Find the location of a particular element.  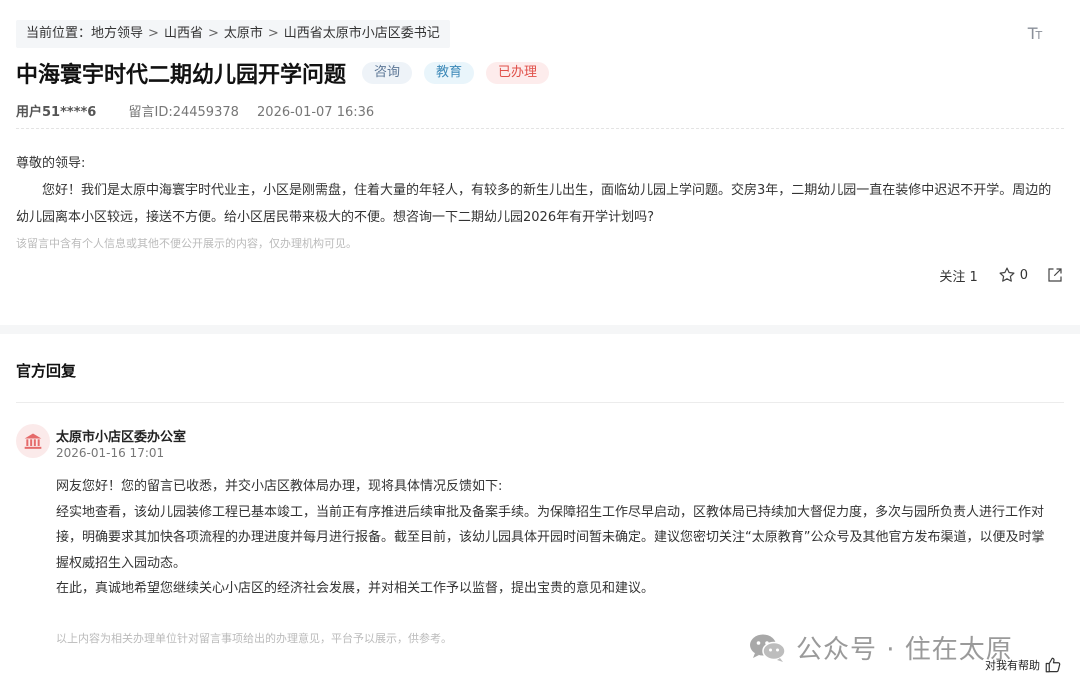

breadcrumb-item-secretary: 山西省太原市小店区委书记 is located at coordinates (362, 33).